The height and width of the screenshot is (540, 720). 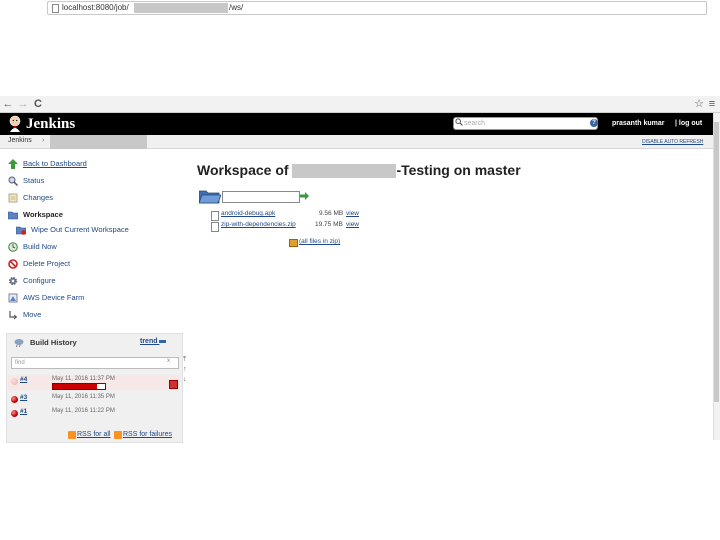 What do you see at coordinates (23, 379) in the screenshot?
I see `build-number-link: #4` at bounding box center [23, 379].